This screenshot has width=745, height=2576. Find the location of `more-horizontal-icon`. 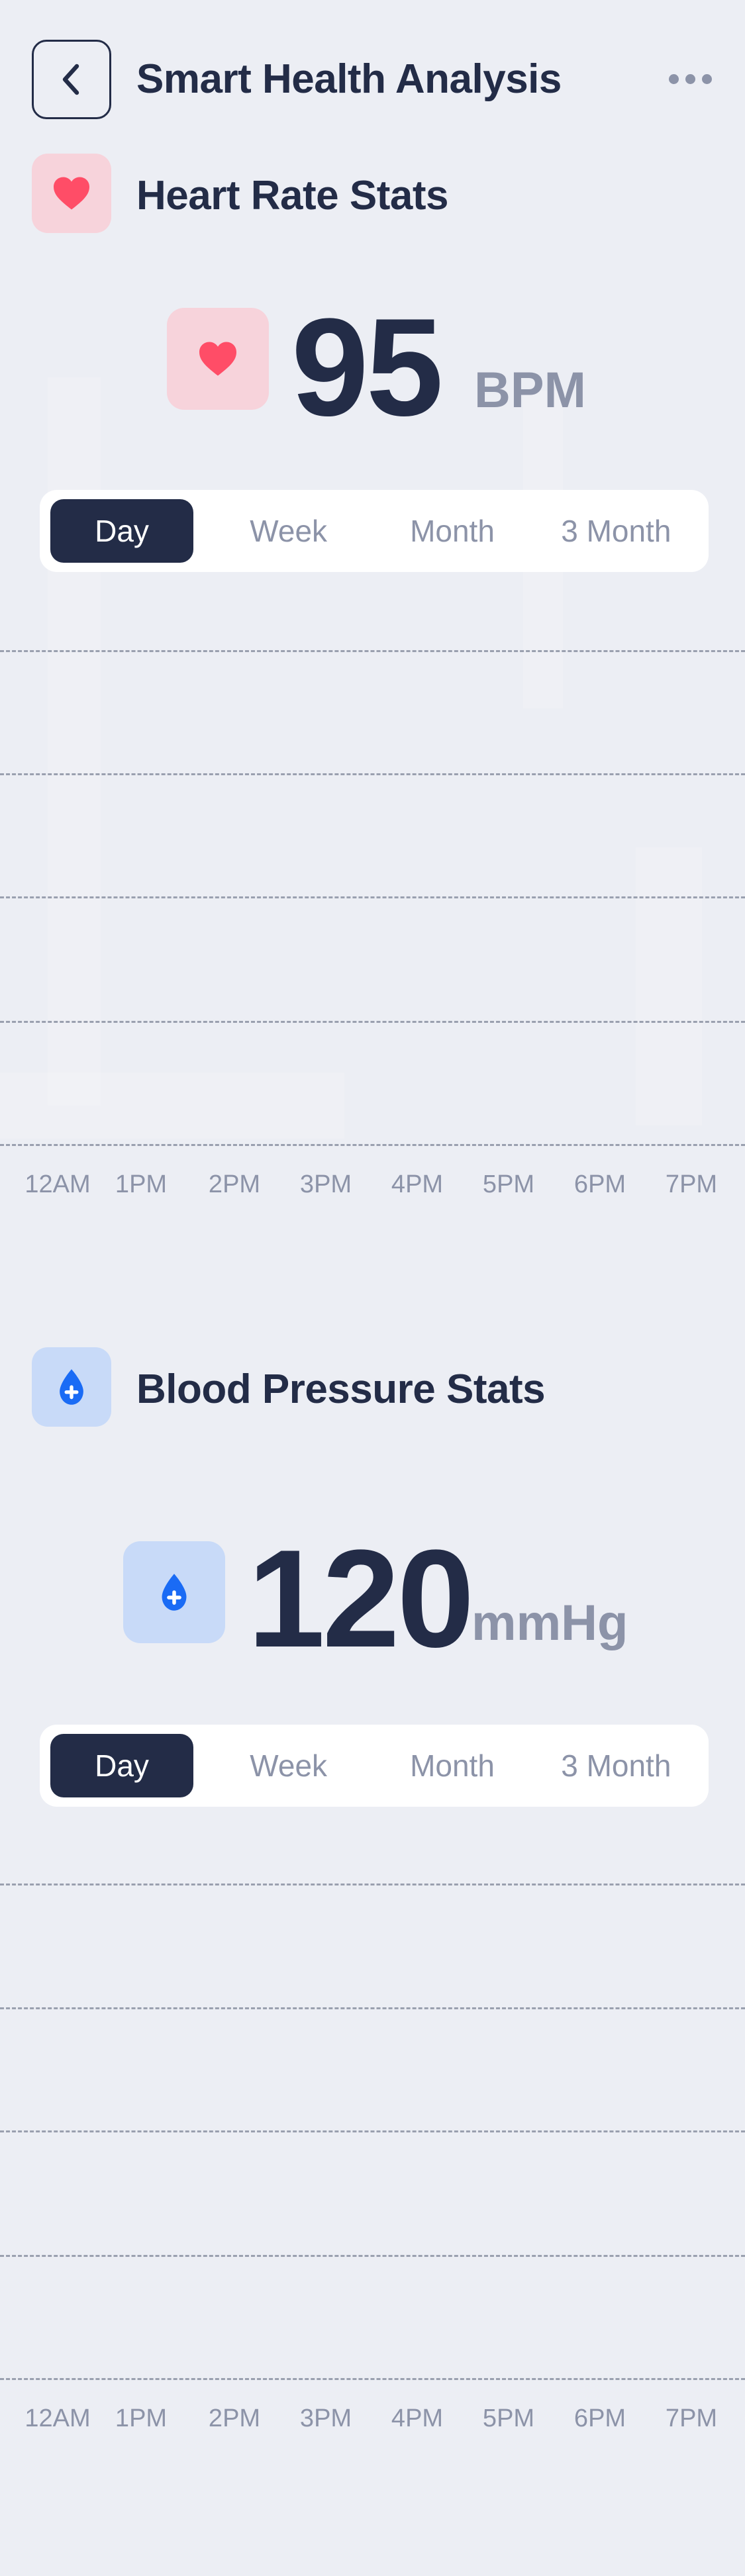

more-horizontal-icon is located at coordinates (674, 79).